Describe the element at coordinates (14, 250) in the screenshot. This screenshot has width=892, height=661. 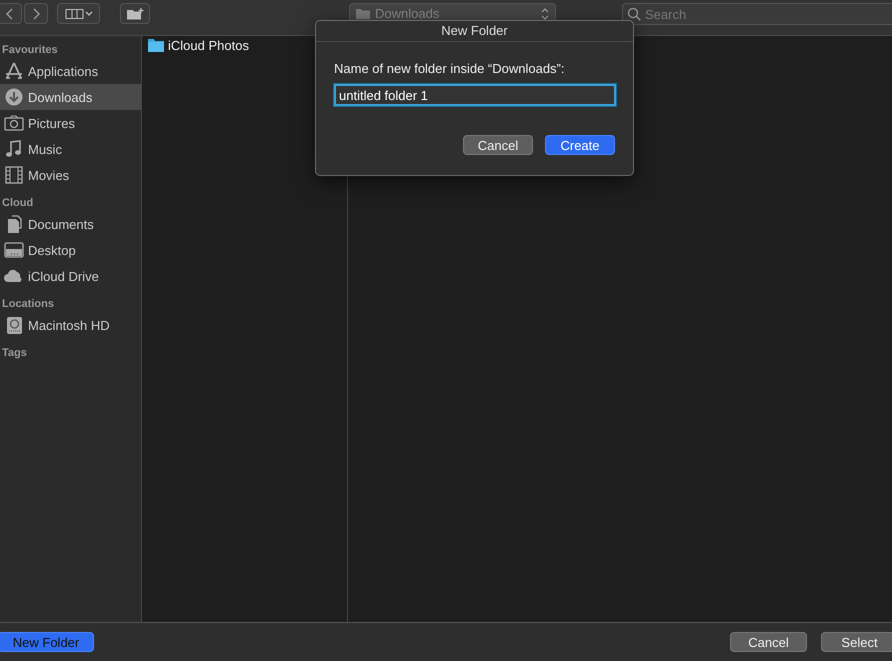
I see `desktop-icon` at that location.